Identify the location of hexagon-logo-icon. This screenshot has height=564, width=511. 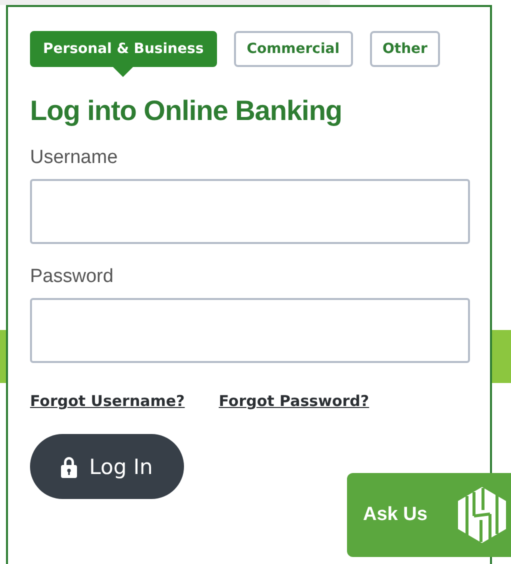
(482, 515).